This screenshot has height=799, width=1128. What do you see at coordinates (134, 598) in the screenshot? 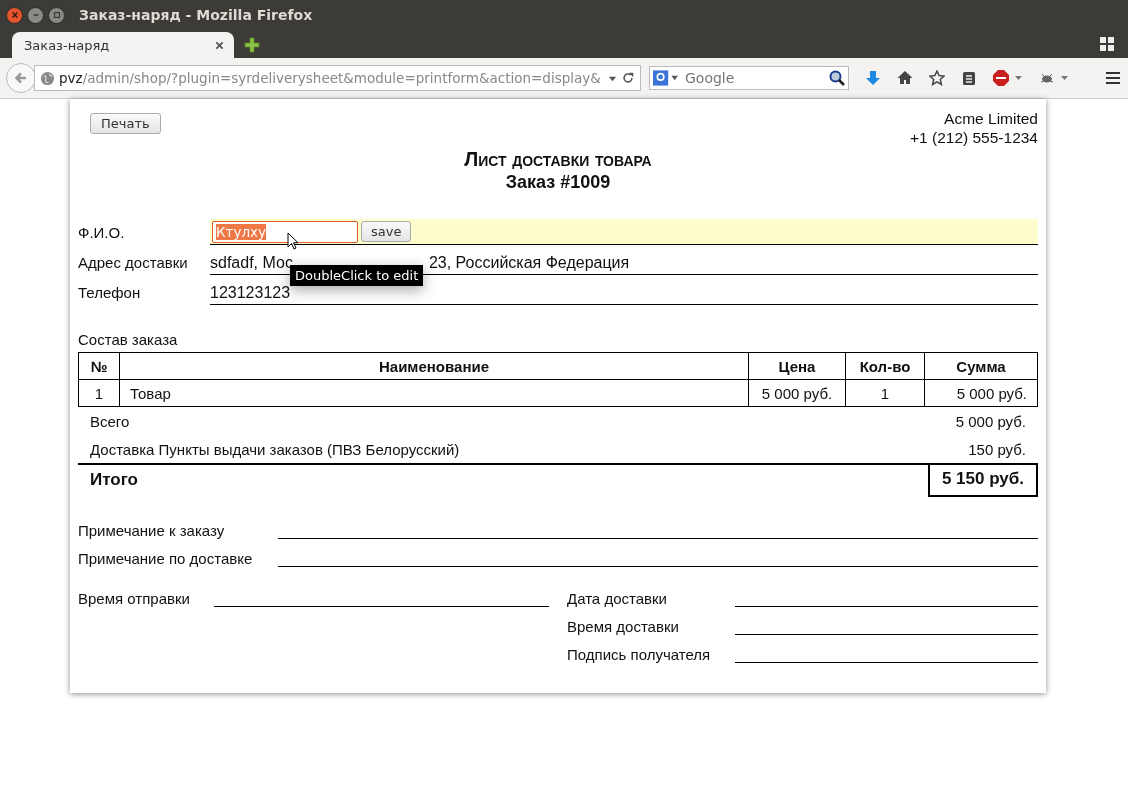
I see `signature-label: Время отправки` at bounding box center [134, 598].